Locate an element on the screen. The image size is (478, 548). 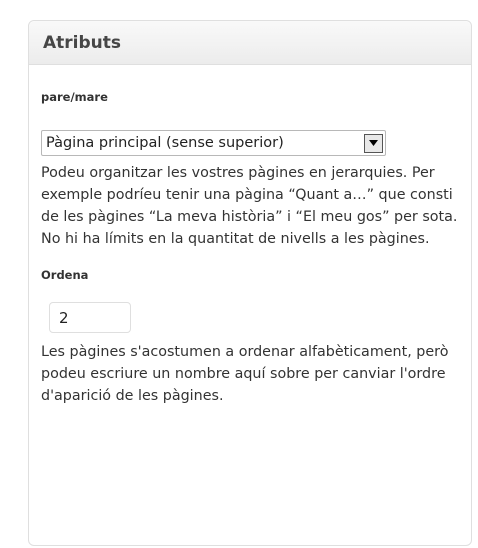
chevron-down-icon is located at coordinates (373, 143).